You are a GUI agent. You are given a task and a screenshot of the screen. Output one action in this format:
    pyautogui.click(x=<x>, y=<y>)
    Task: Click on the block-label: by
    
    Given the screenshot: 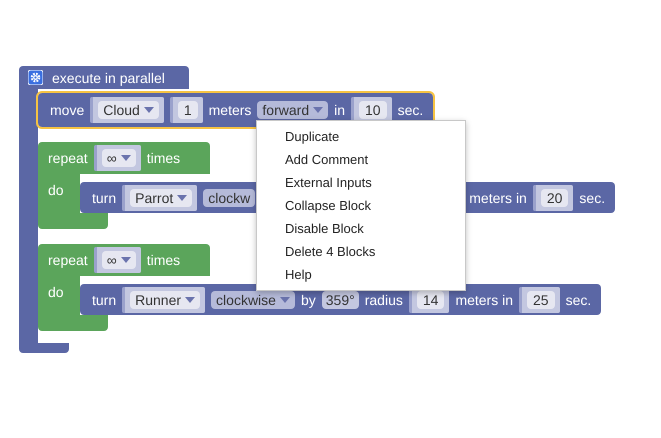 What is the action you would take?
    pyautogui.click(x=308, y=300)
    